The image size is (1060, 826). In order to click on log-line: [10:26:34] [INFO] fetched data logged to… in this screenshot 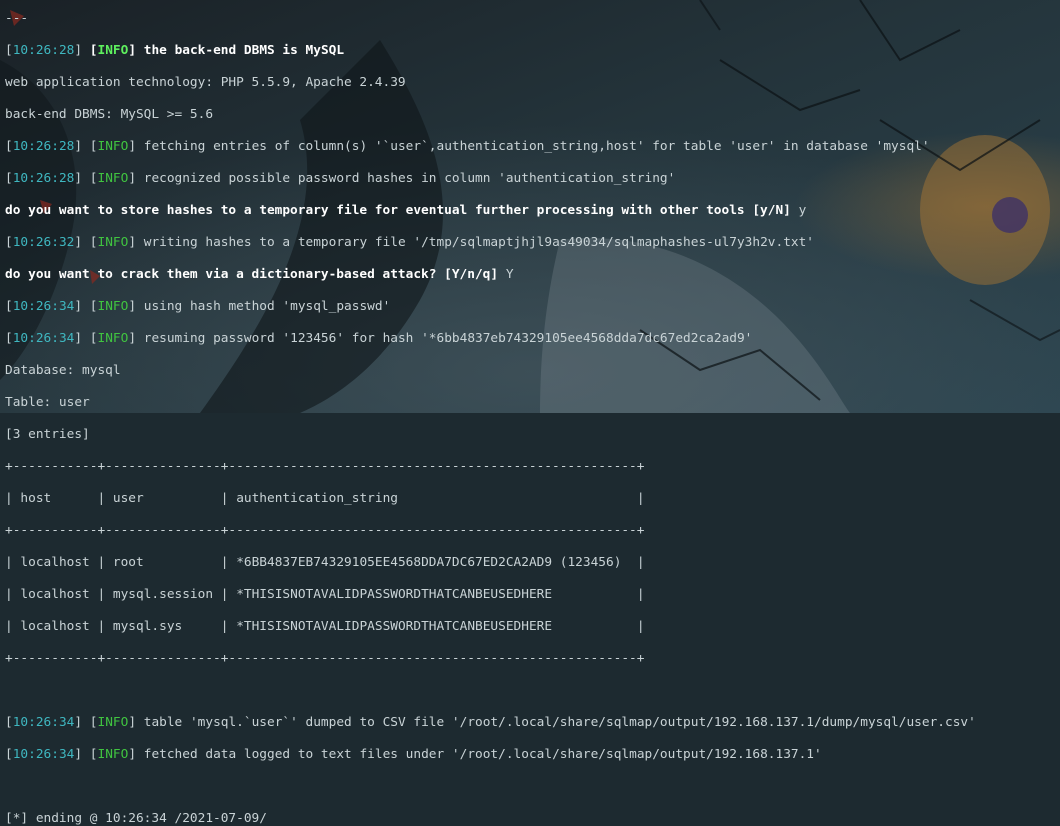, I will do `click(490, 755)`.